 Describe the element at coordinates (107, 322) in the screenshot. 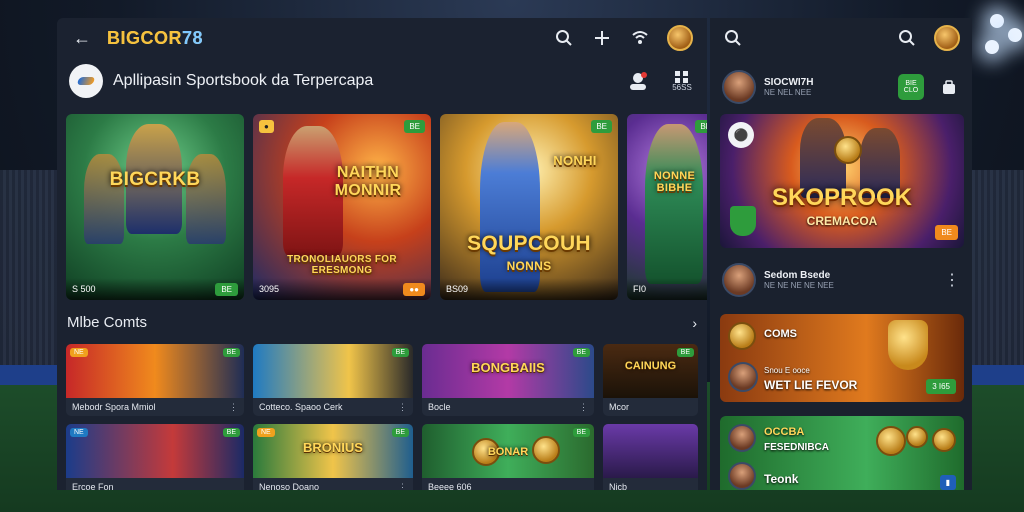

I see `section-title: Mlbe Comts` at that location.